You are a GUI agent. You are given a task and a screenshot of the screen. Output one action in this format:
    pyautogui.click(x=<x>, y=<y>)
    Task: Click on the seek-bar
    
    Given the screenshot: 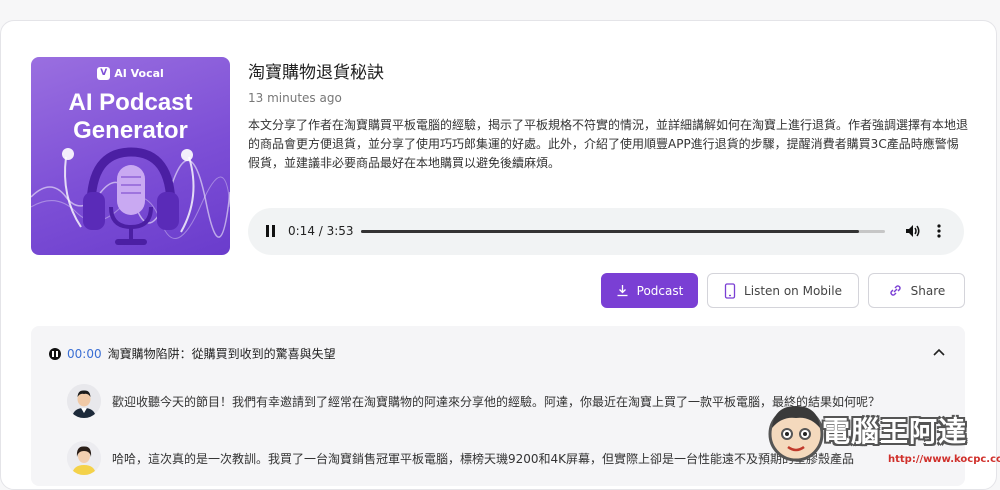 What is the action you would take?
    pyautogui.click(x=623, y=231)
    